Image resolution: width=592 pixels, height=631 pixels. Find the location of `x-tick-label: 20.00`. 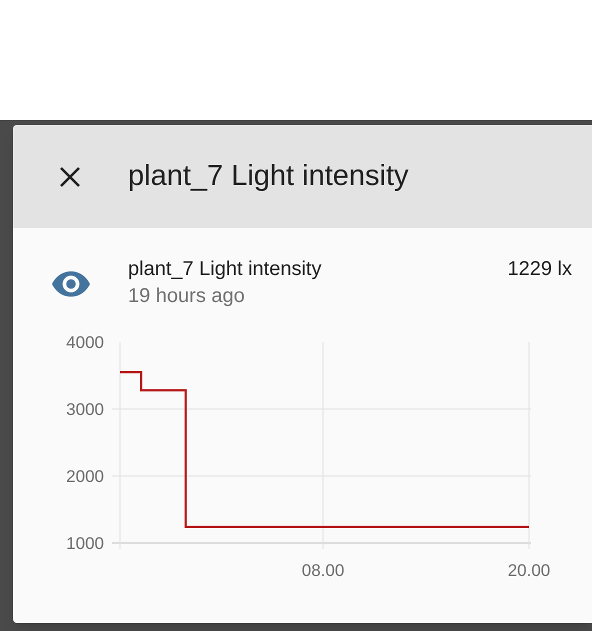

x-tick-label: 20.00 is located at coordinates (529, 570).